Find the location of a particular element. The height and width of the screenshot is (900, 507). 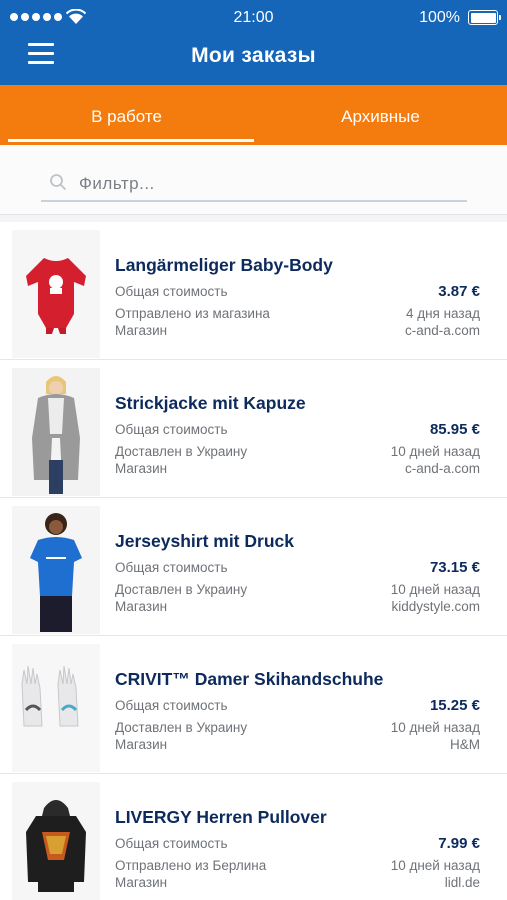

ski-gloves-image is located at coordinates (56, 708).